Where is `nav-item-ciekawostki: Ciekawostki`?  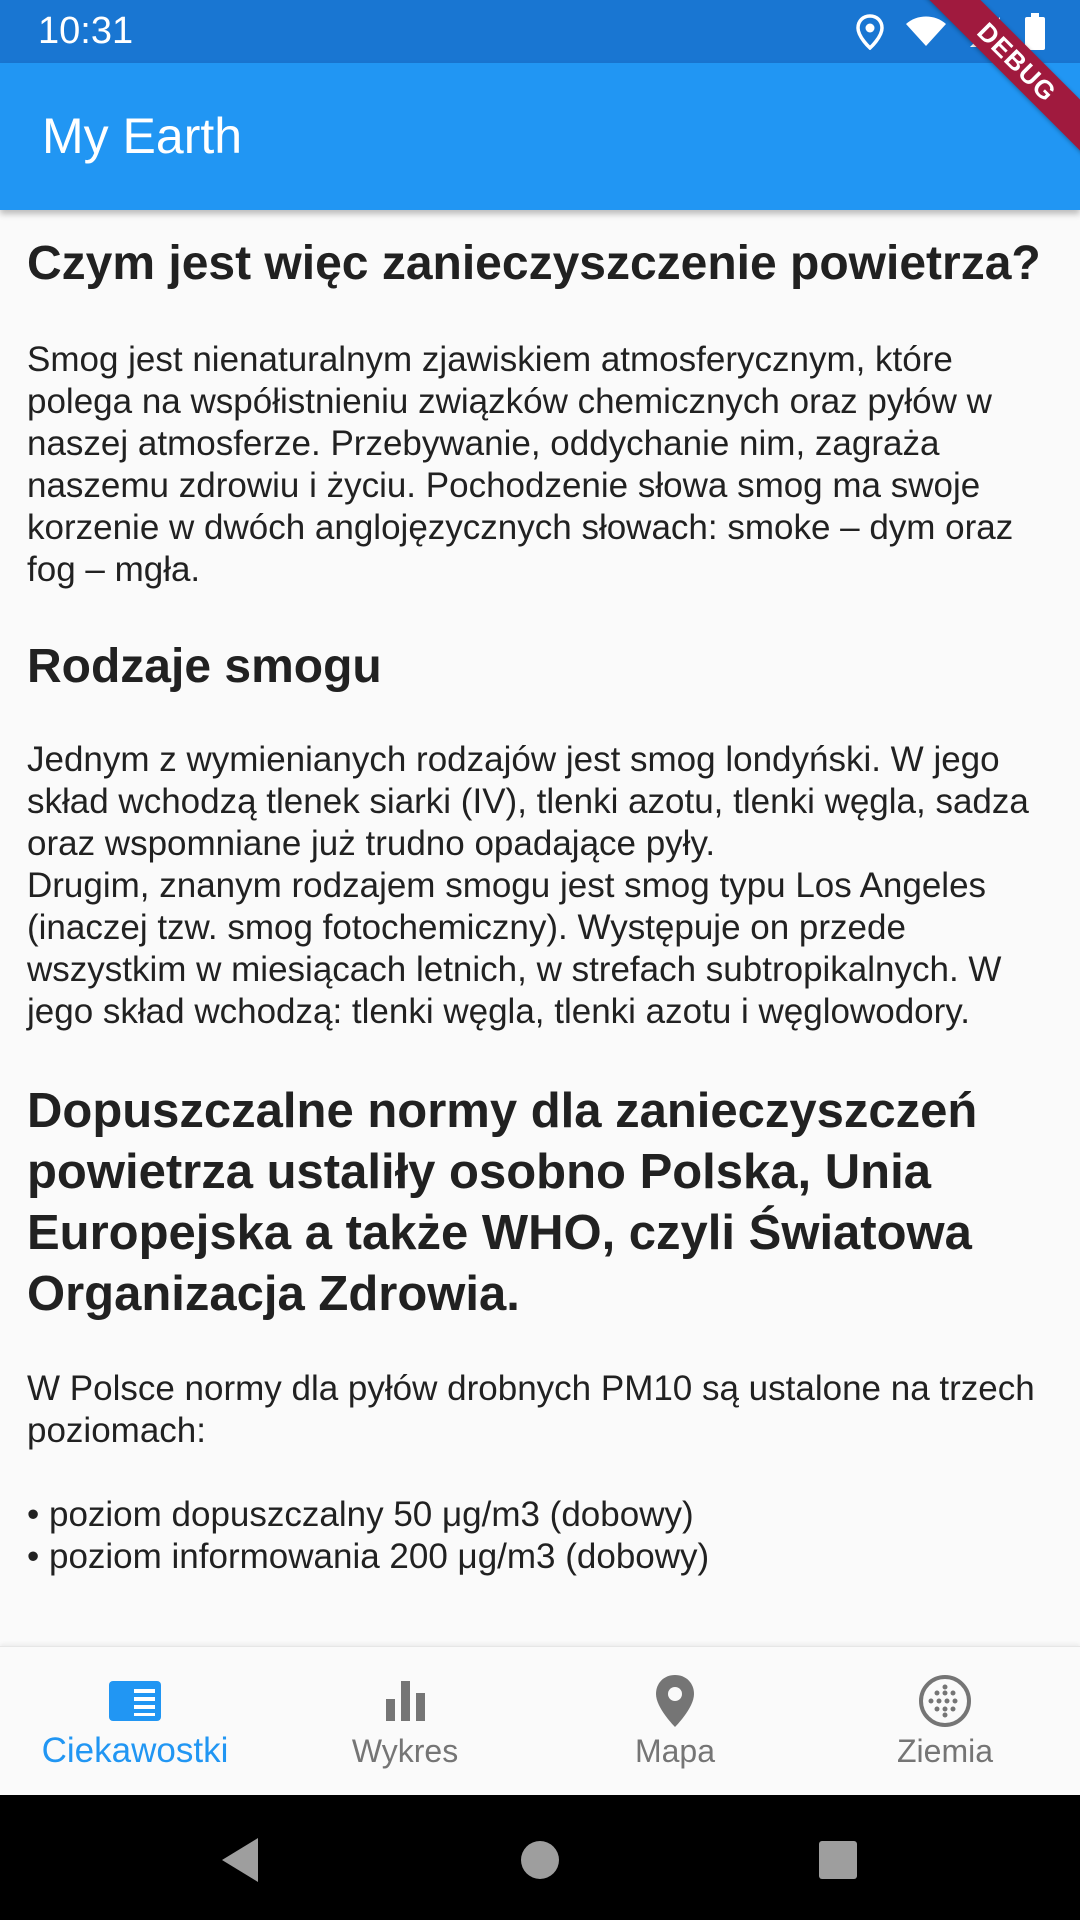 nav-item-ciekawostki: Ciekawostki is located at coordinates (135, 1721).